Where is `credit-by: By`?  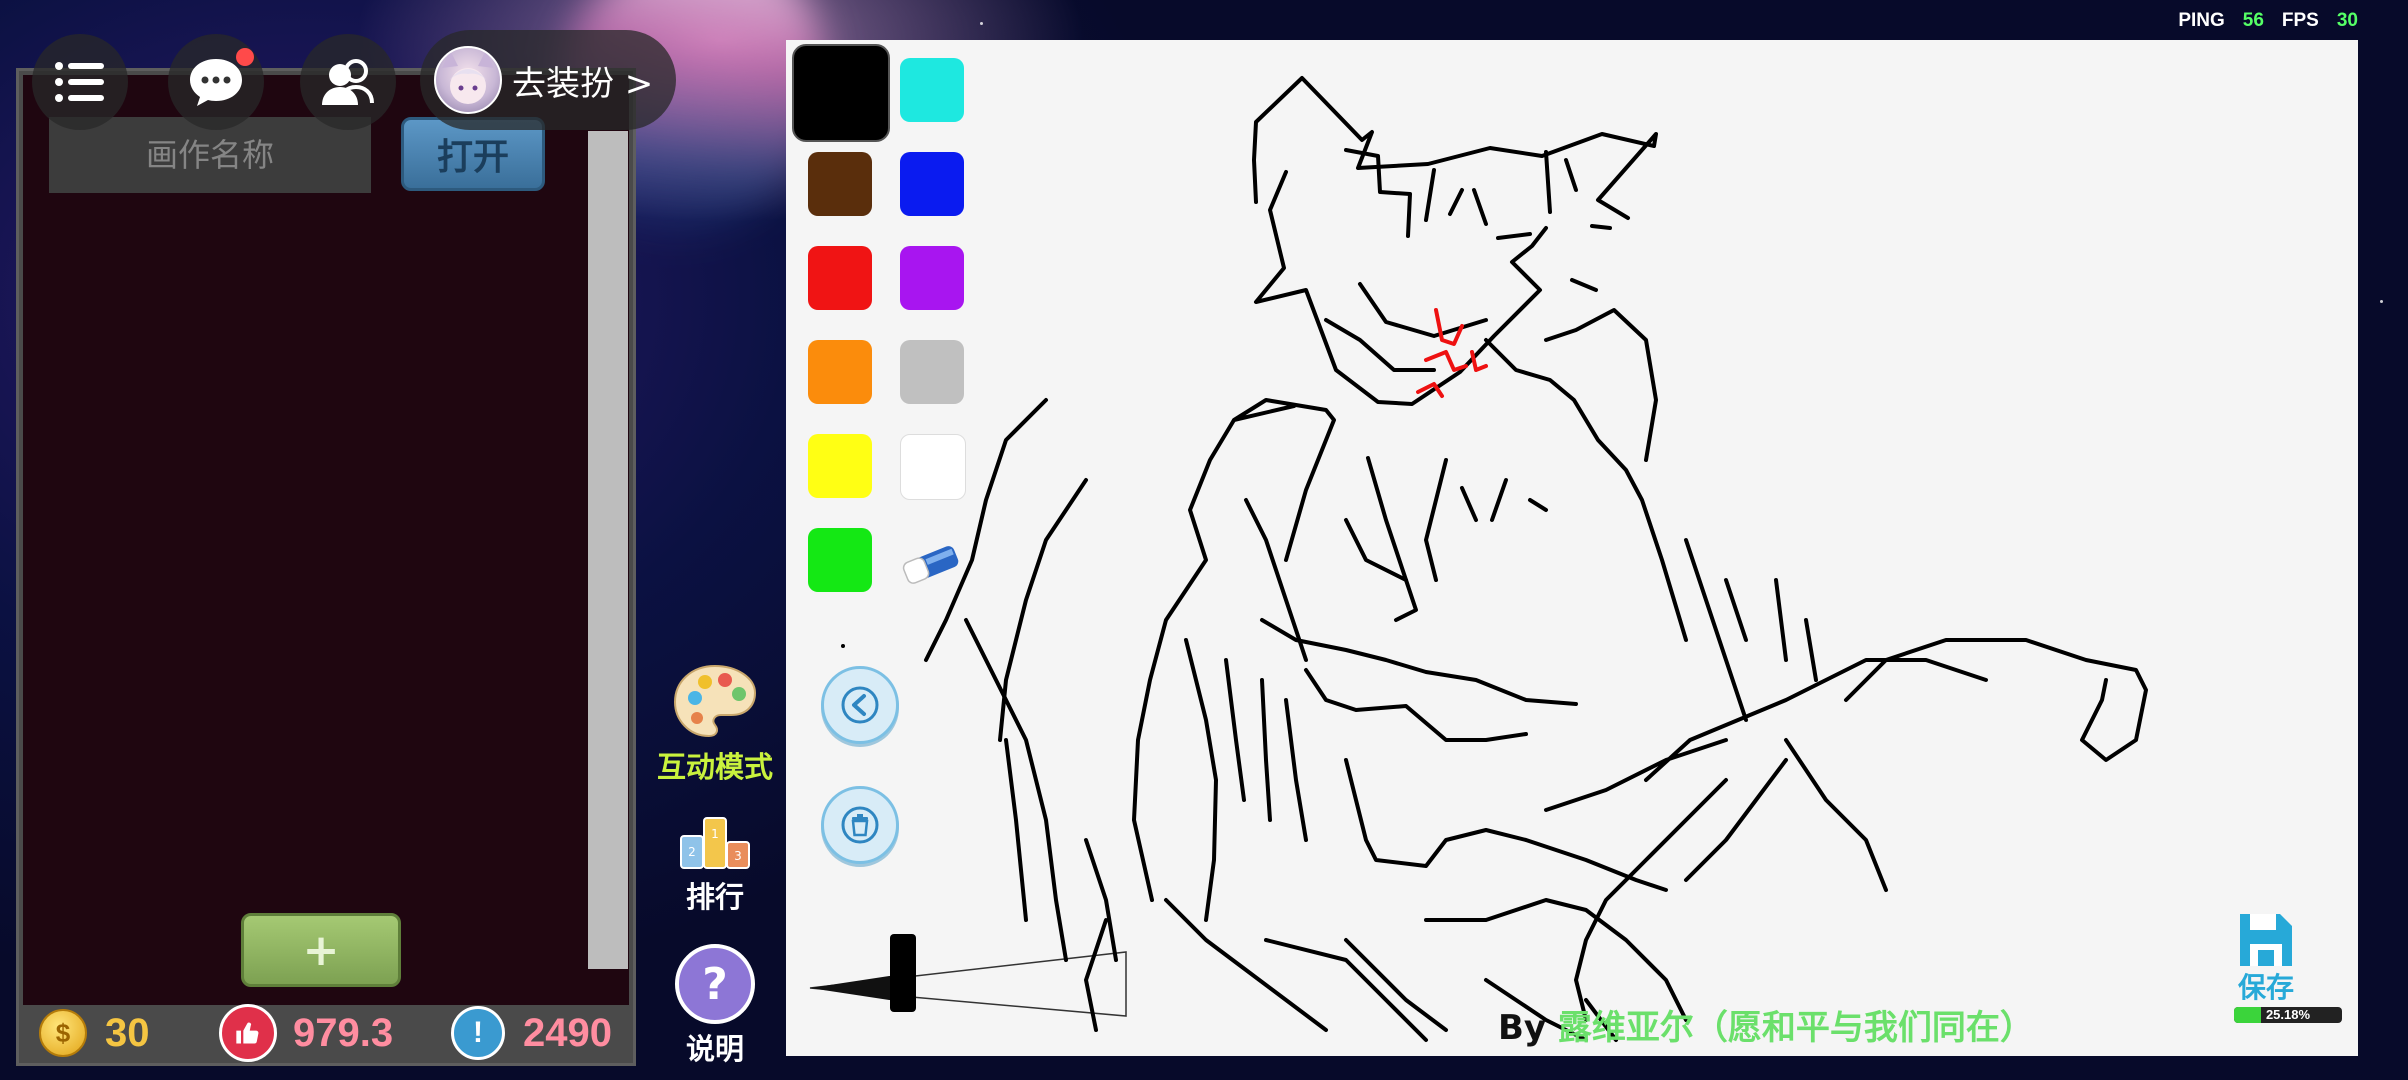 credit-by: By is located at coordinates (1522, 1028).